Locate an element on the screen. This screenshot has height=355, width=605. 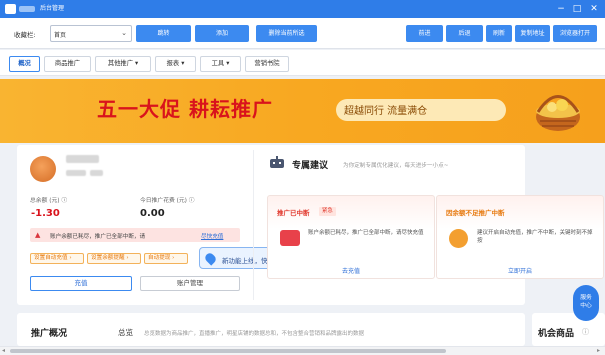
chevron-down-icon: ⌄ is located at coordinates (124, 33).